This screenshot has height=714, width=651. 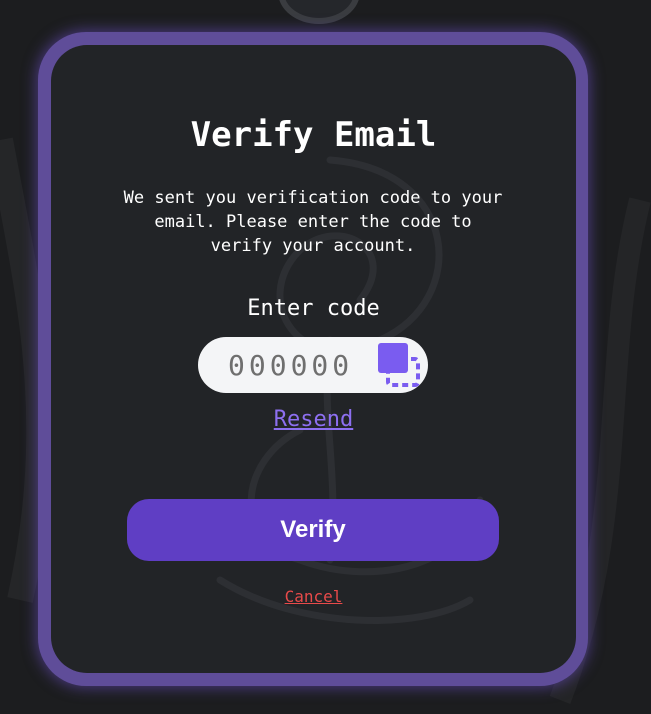 What do you see at coordinates (300, 365) in the screenshot?
I see `code-input` at bounding box center [300, 365].